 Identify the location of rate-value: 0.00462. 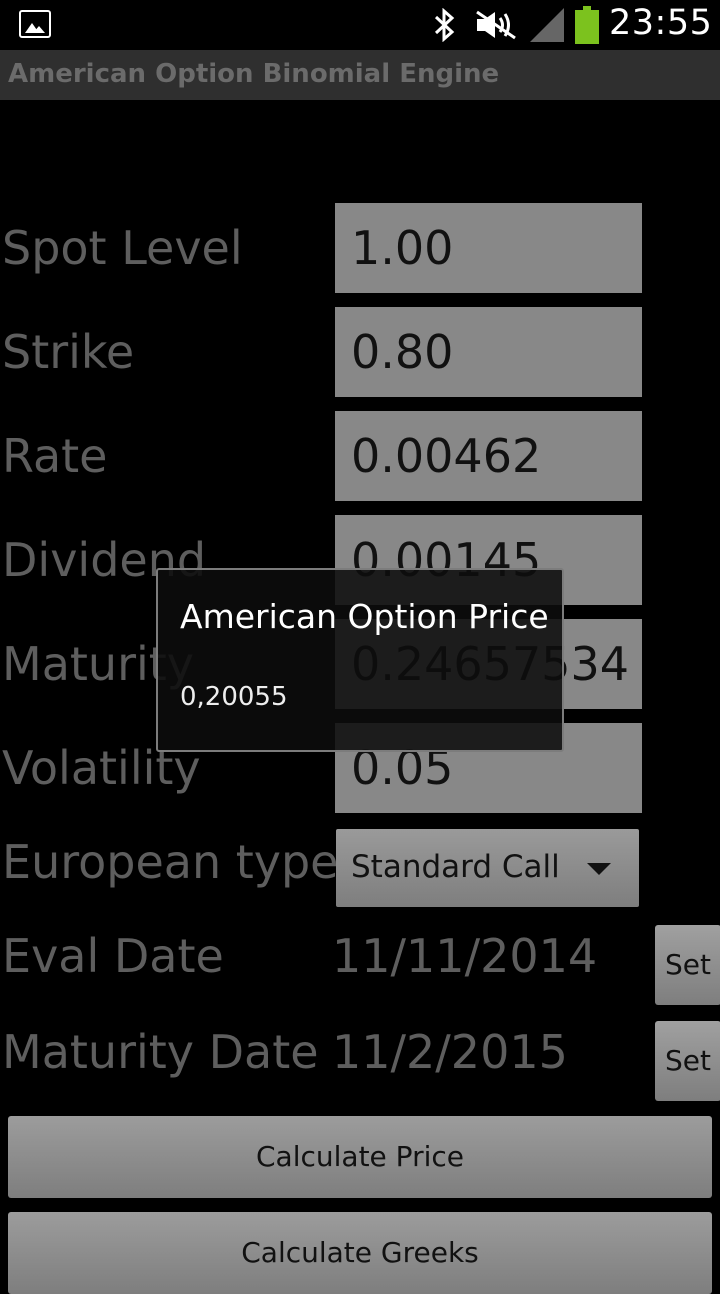
(446, 456).